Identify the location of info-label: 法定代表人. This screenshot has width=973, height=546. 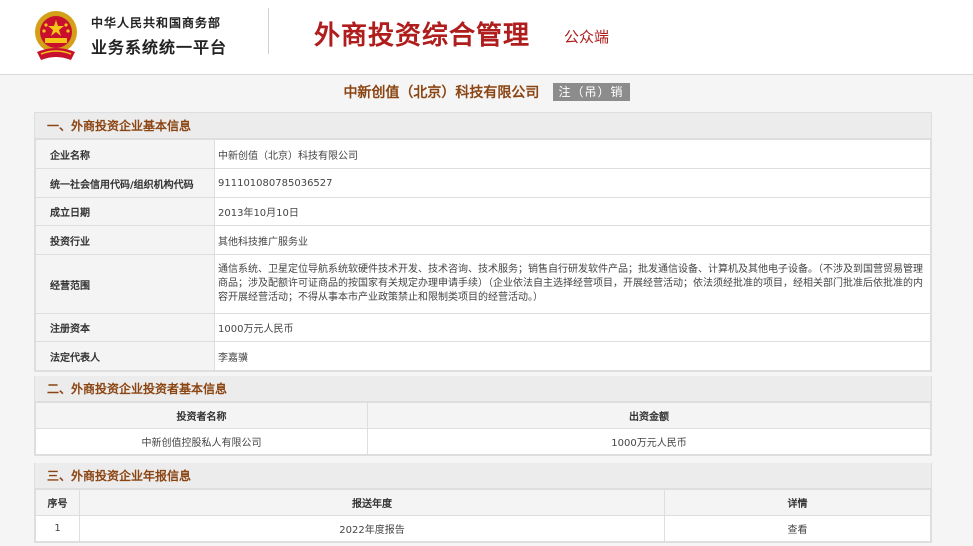
(125, 356).